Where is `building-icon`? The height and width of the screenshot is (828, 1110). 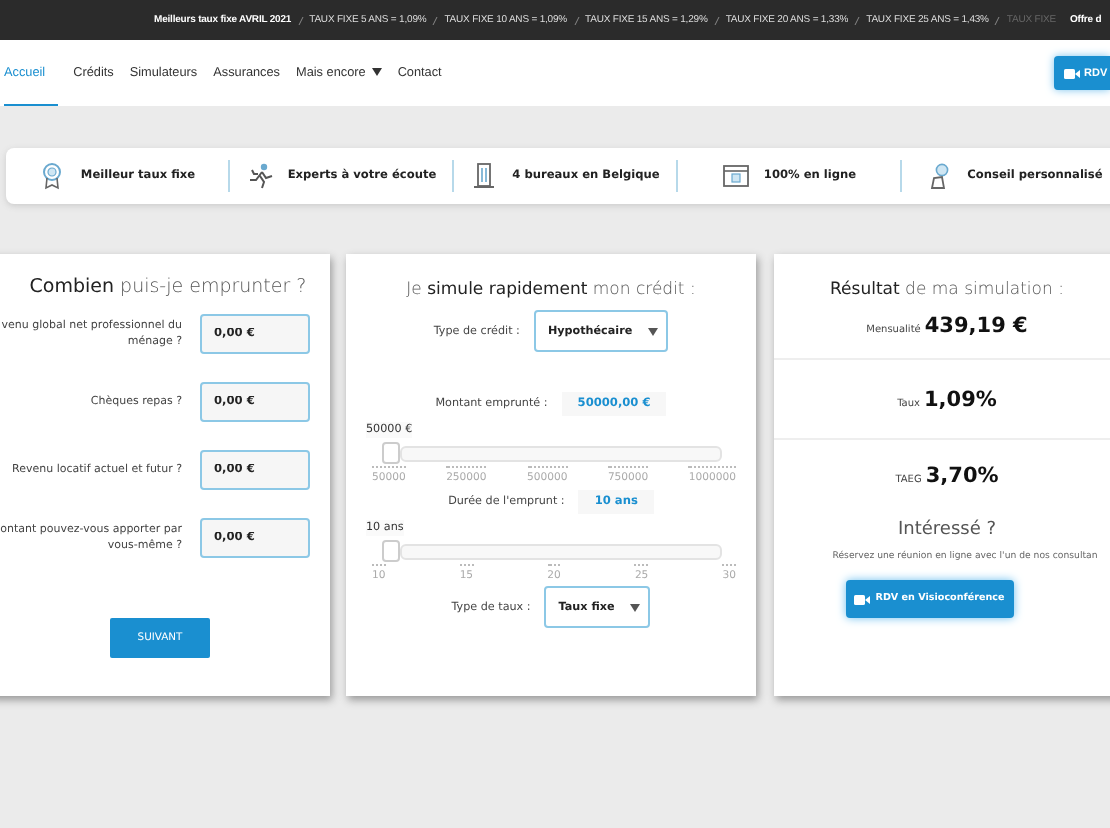
building-icon is located at coordinates (484, 176).